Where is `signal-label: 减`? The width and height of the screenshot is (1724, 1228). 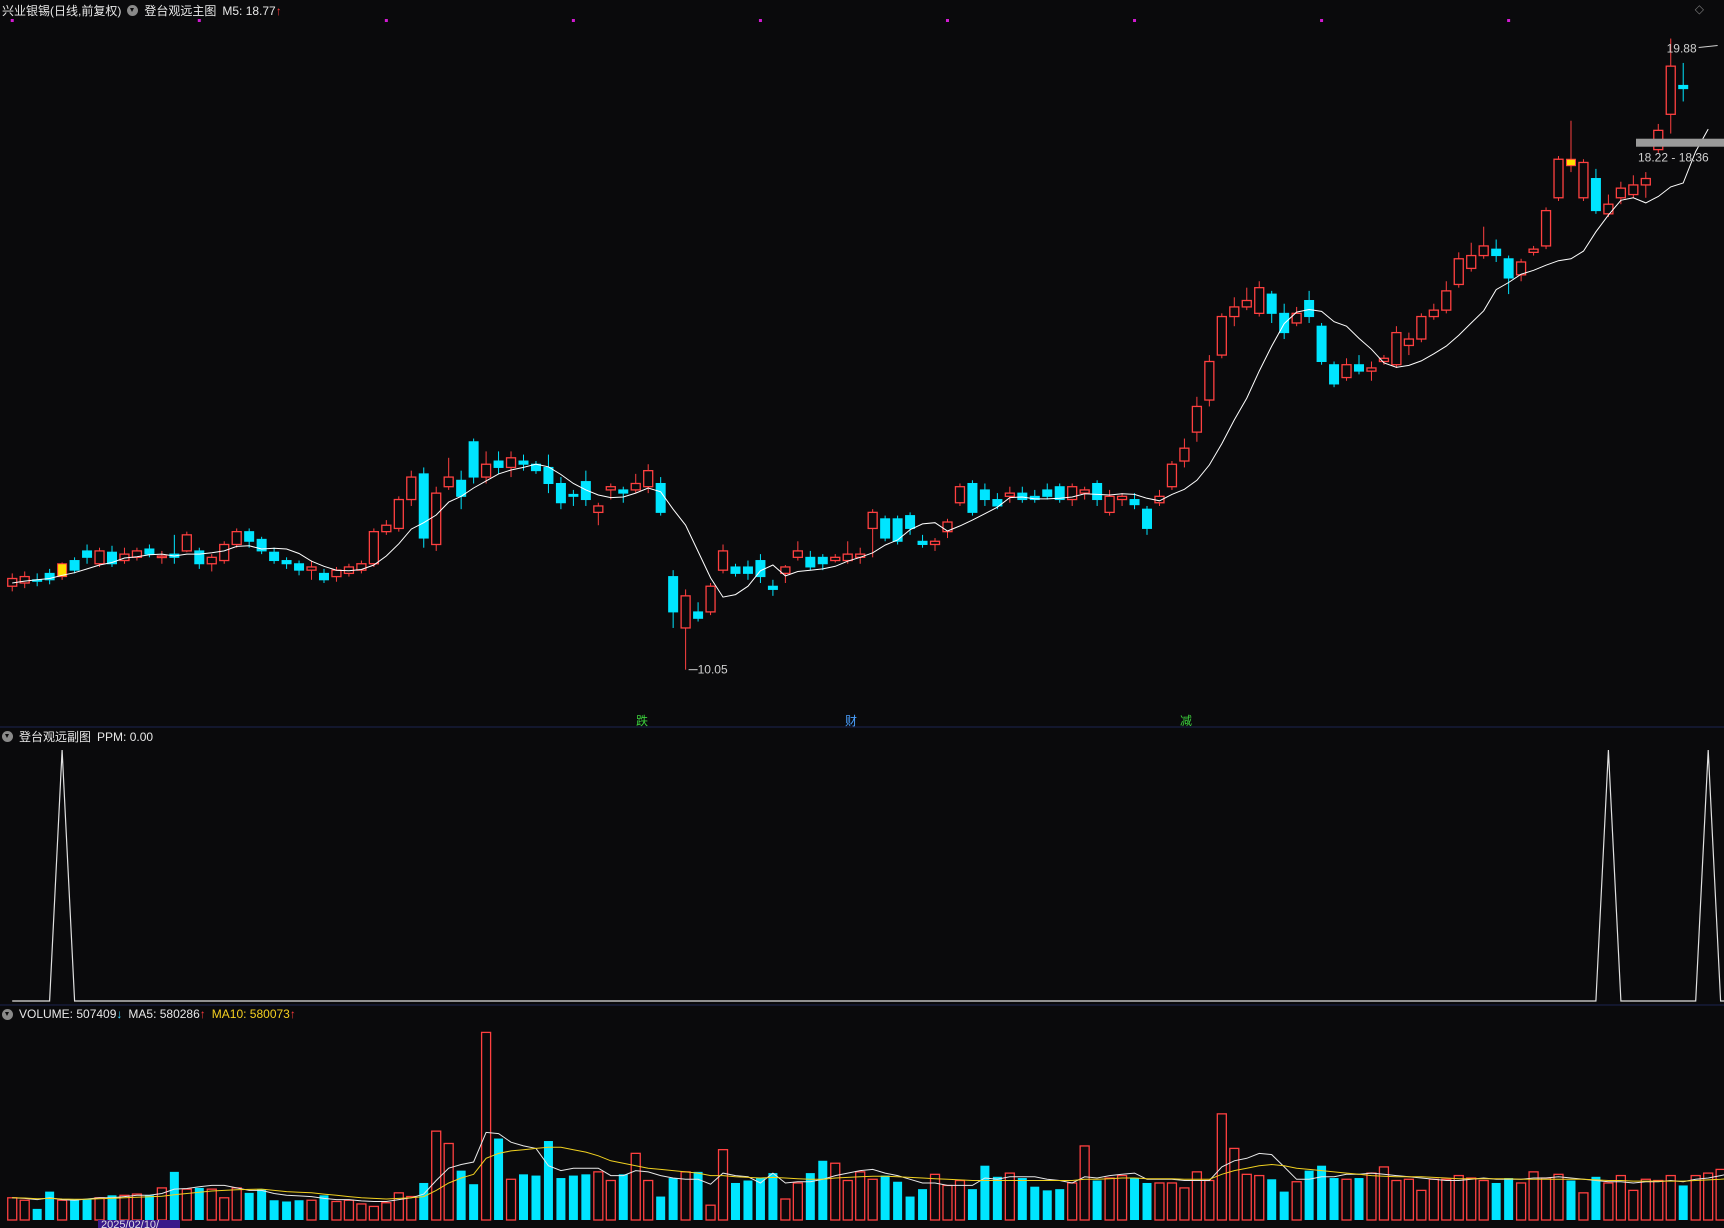 signal-label: 减 is located at coordinates (1186, 721).